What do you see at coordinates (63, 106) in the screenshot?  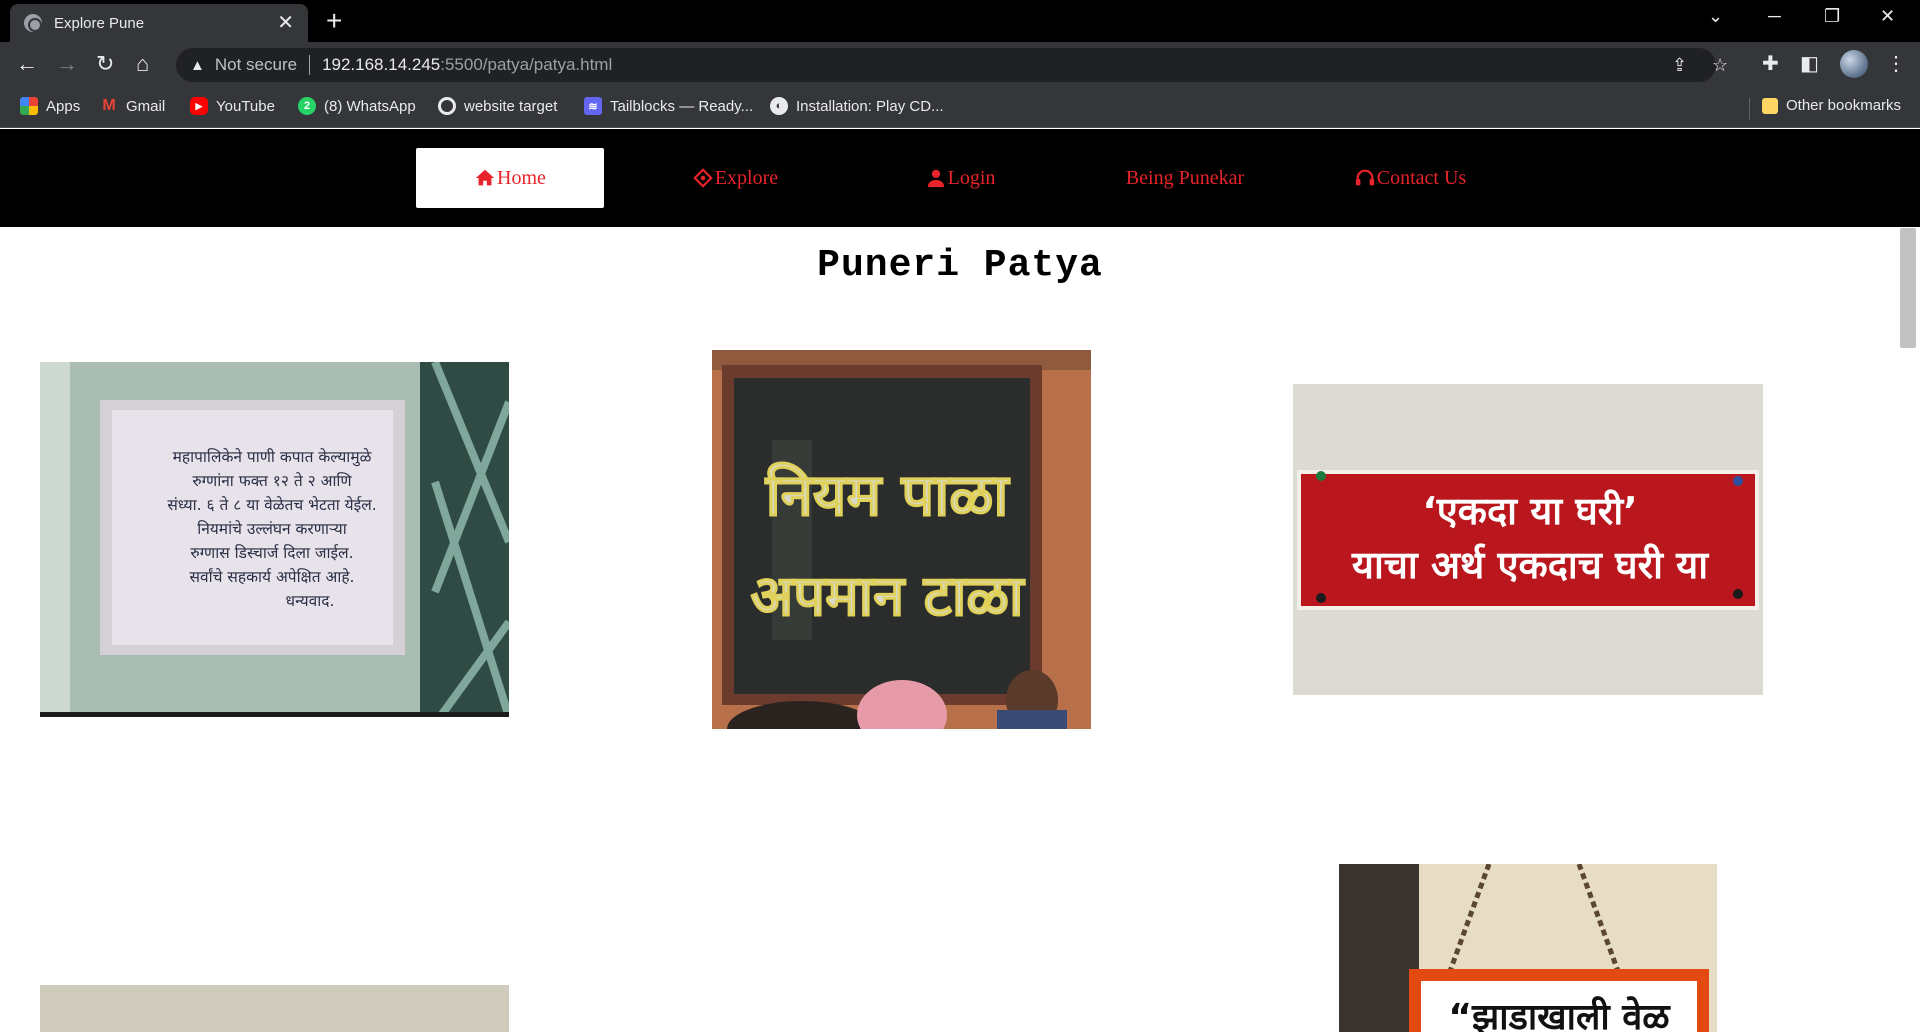 I see `bookmark-label: Apps` at bounding box center [63, 106].